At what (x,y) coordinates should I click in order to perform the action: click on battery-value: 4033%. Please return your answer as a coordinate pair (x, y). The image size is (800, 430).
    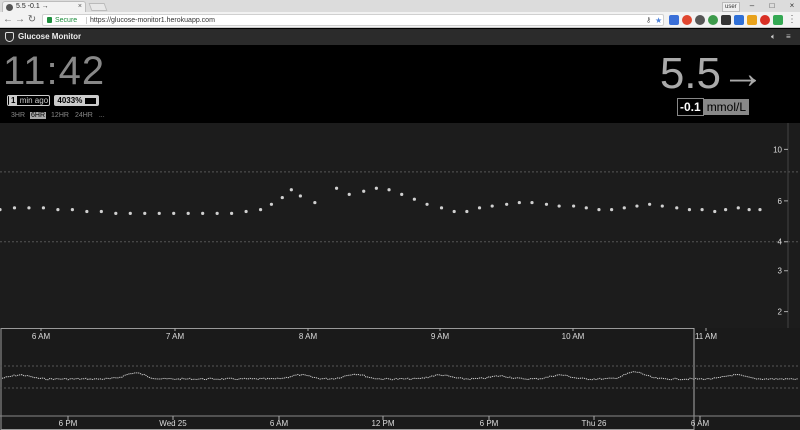
    Looking at the image, I should click on (70, 100).